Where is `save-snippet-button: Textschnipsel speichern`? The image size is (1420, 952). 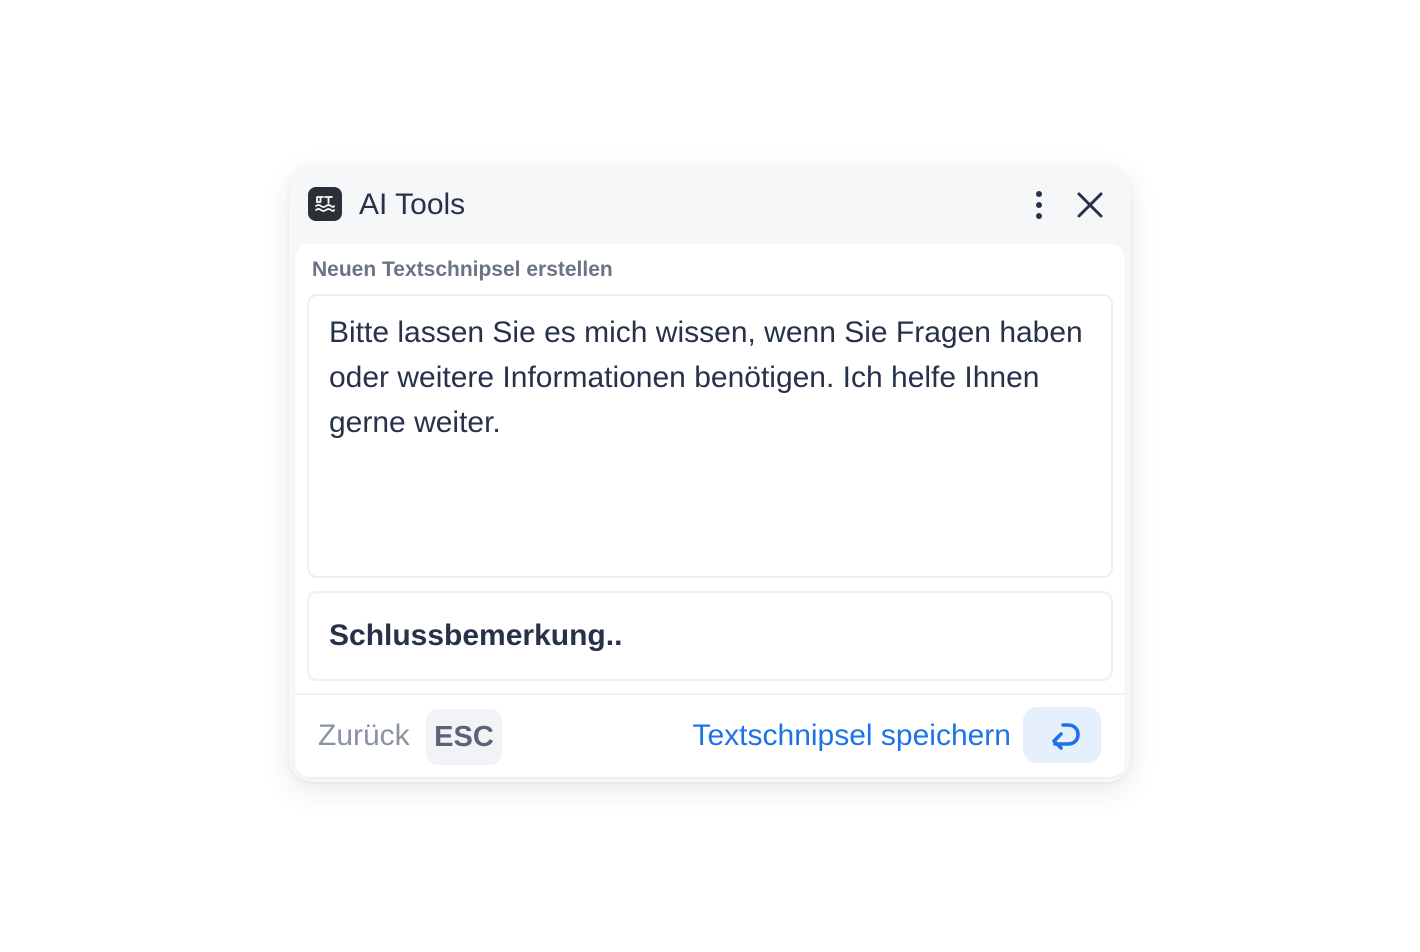 save-snippet-button: Textschnipsel speichern is located at coordinates (851, 736).